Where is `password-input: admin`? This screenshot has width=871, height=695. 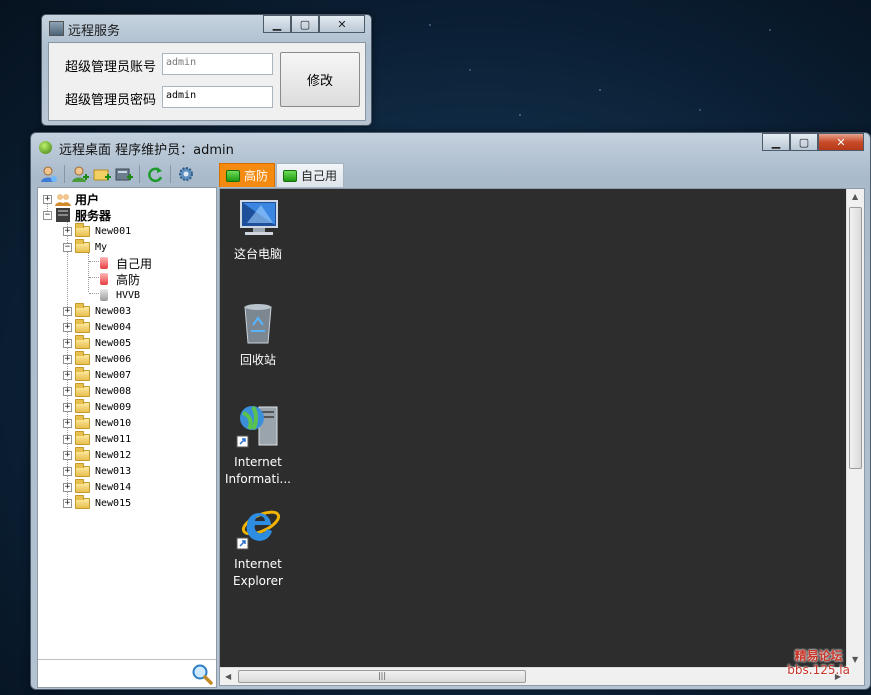 password-input: admin is located at coordinates (217, 97).